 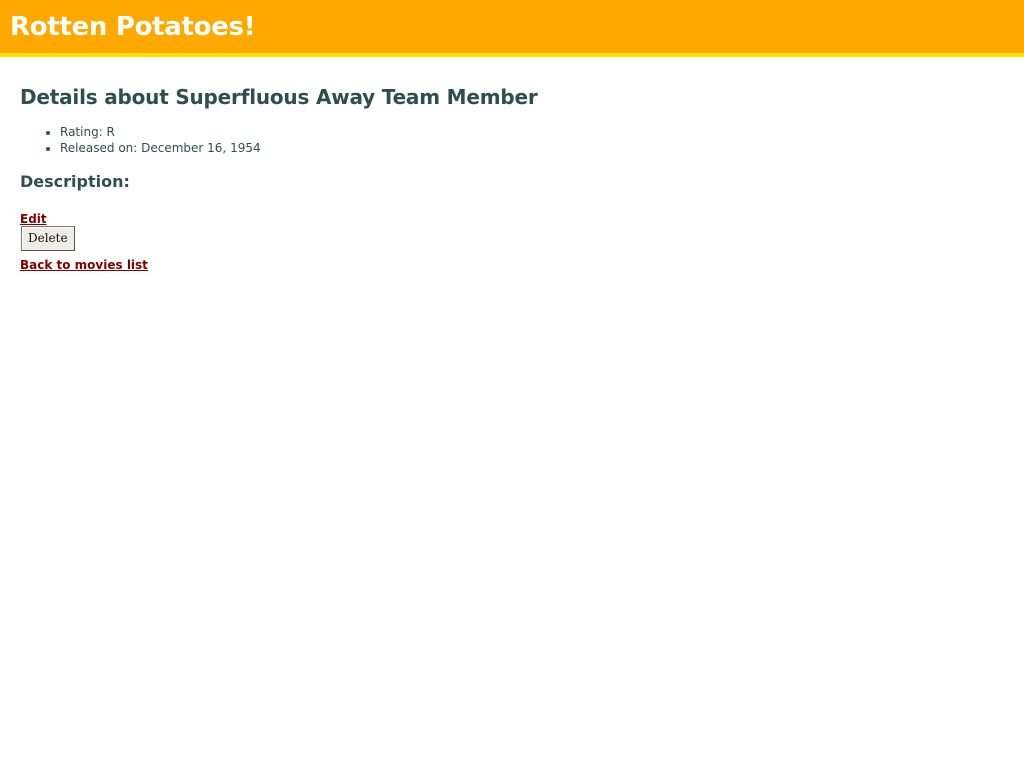 I want to click on edit-link: Edit, so click(x=33, y=219).